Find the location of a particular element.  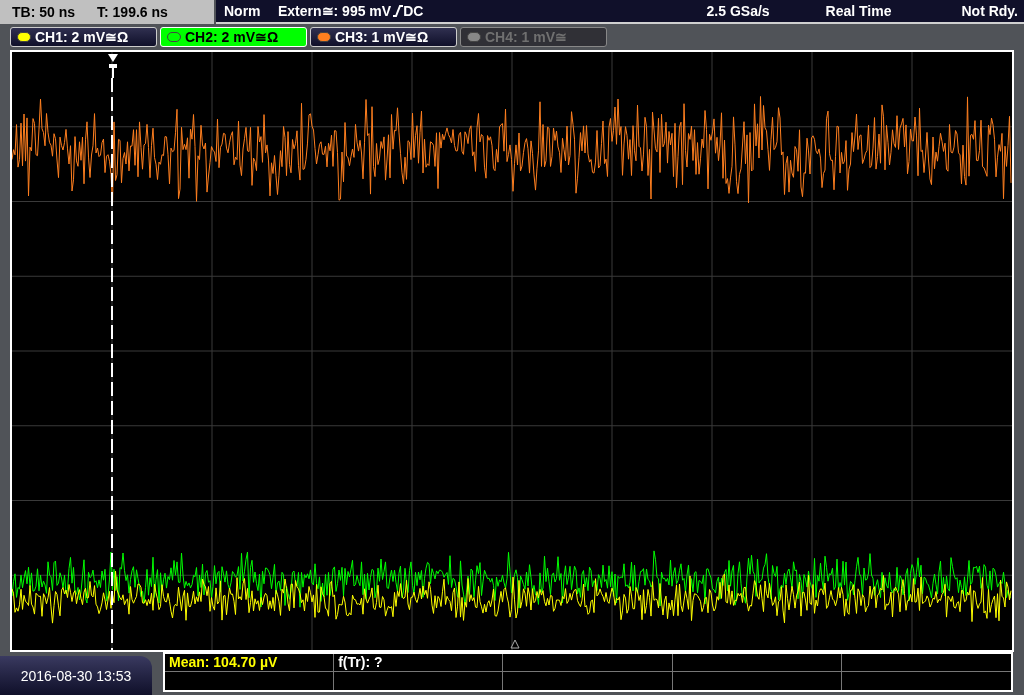

acquisition-mode-label: Real Time is located at coordinates (858, 11).